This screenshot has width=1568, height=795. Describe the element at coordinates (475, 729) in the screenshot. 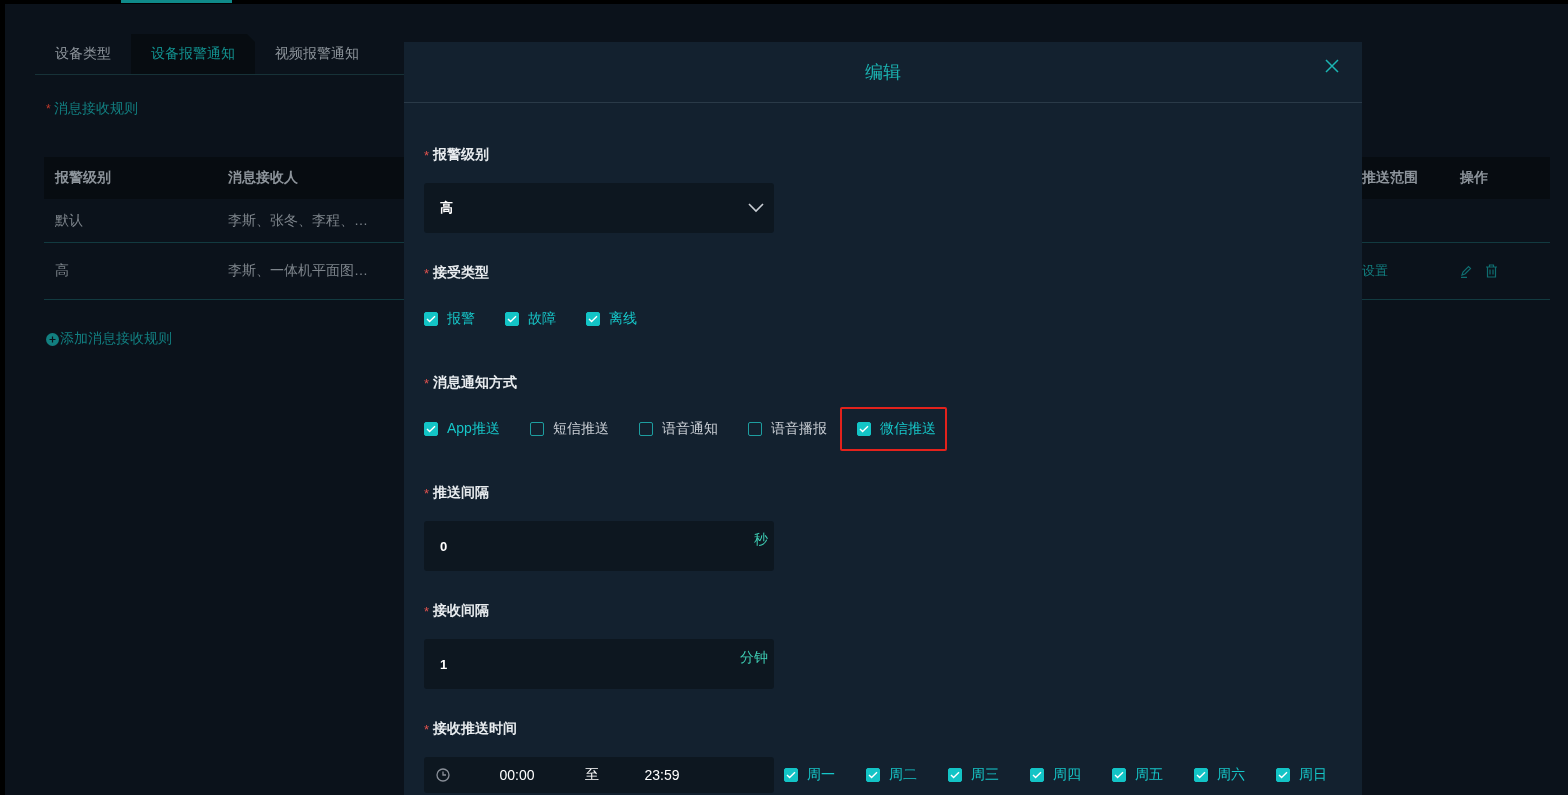

I see `field-label: 接收推送时间` at that location.